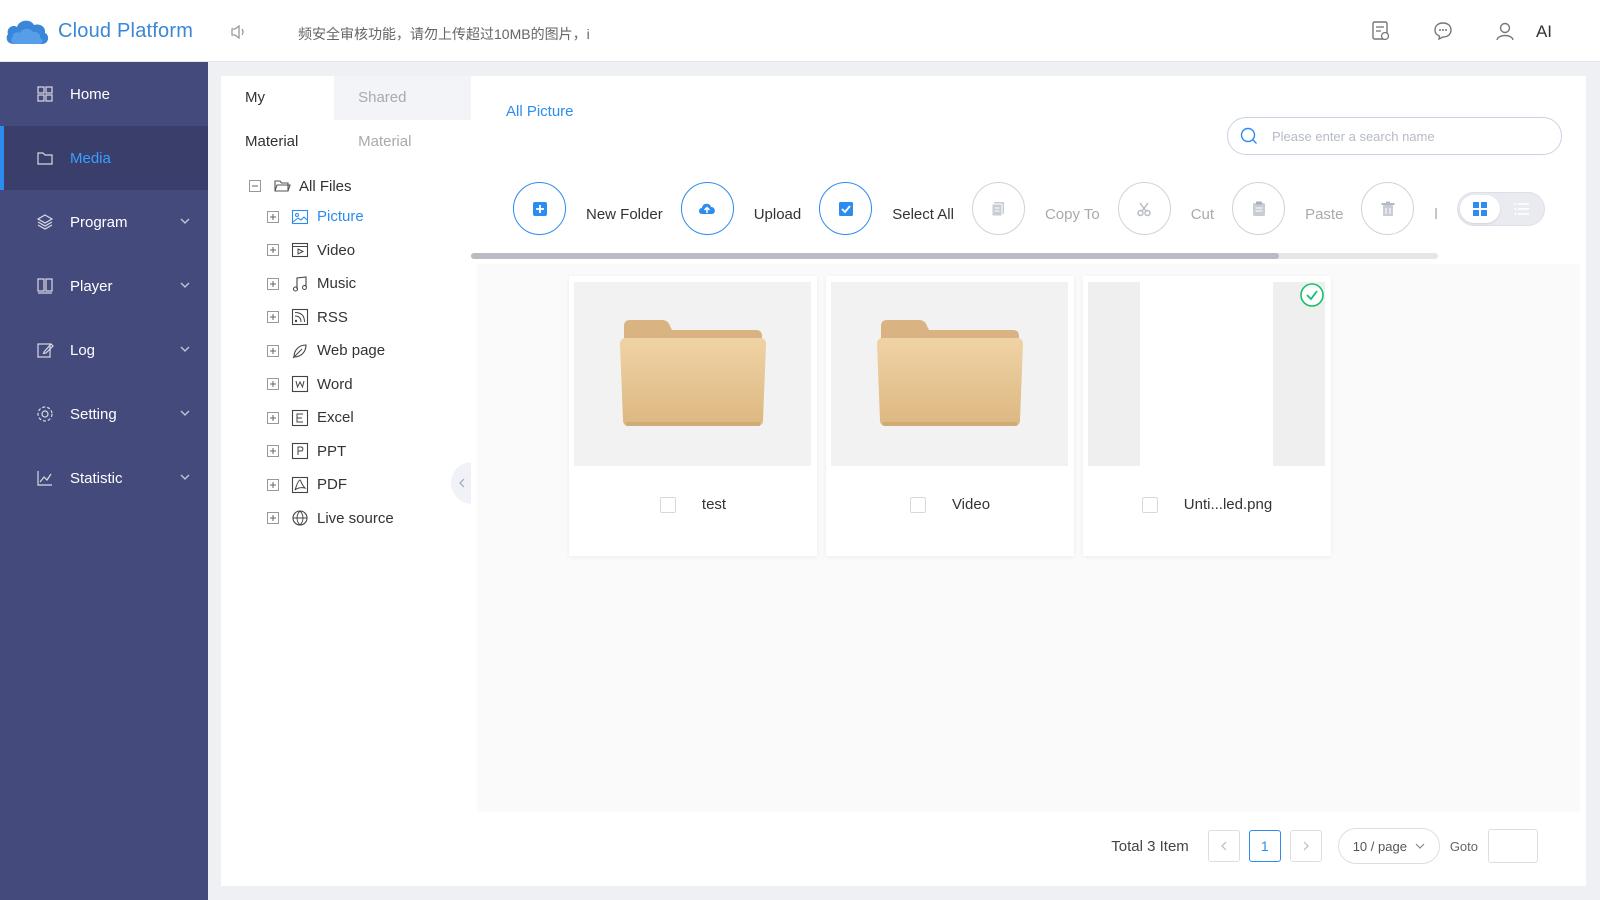  What do you see at coordinates (300, 451) in the screenshot?
I see `ppt-icon` at bounding box center [300, 451].